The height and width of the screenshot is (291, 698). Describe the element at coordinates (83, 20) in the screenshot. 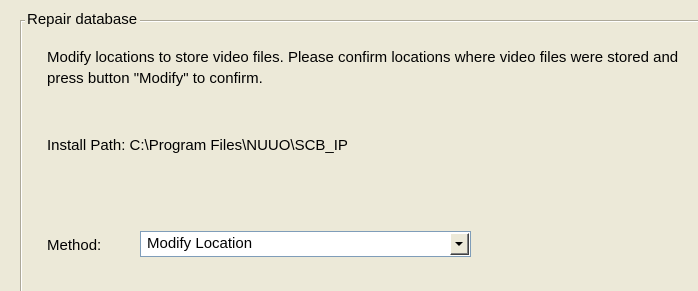

I see `groupbox-title: Repair database` at that location.